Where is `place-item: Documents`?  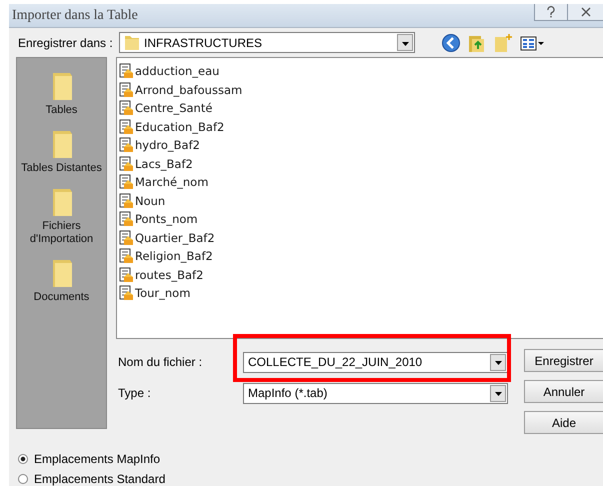
place-item: Documents is located at coordinates (62, 281).